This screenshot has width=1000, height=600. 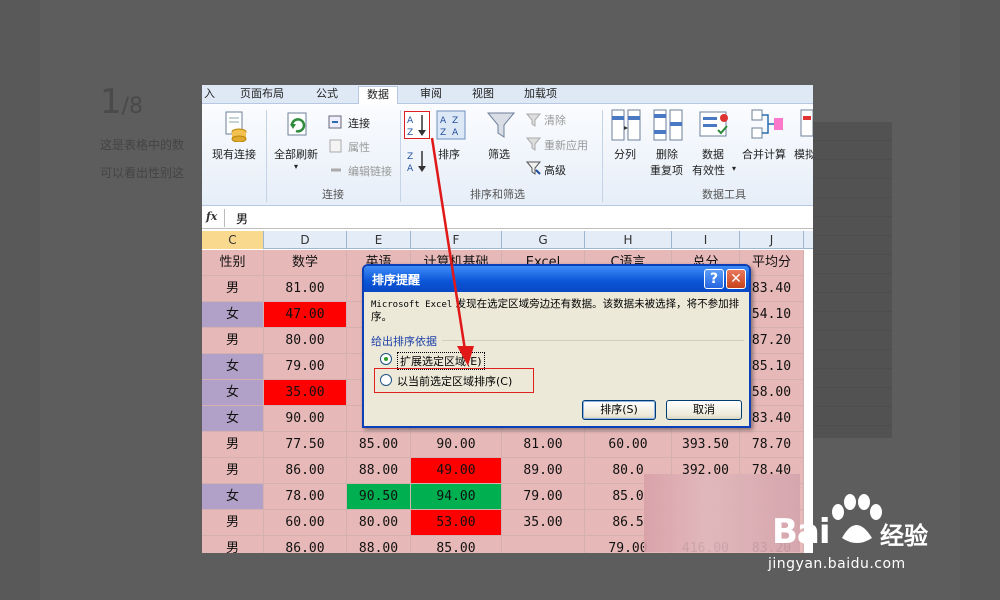 What do you see at coordinates (305, 497) in the screenshot?
I see `data-cell: 78.00` at bounding box center [305, 497].